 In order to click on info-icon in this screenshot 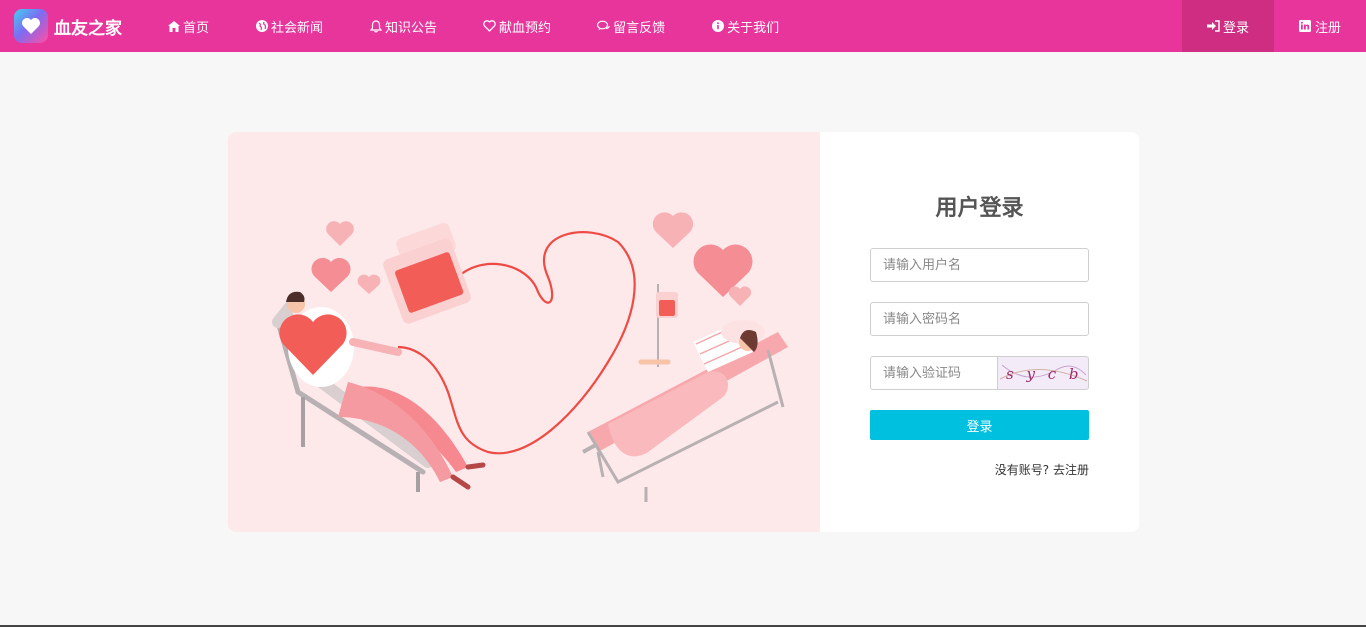, I will do `click(717, 26)`.